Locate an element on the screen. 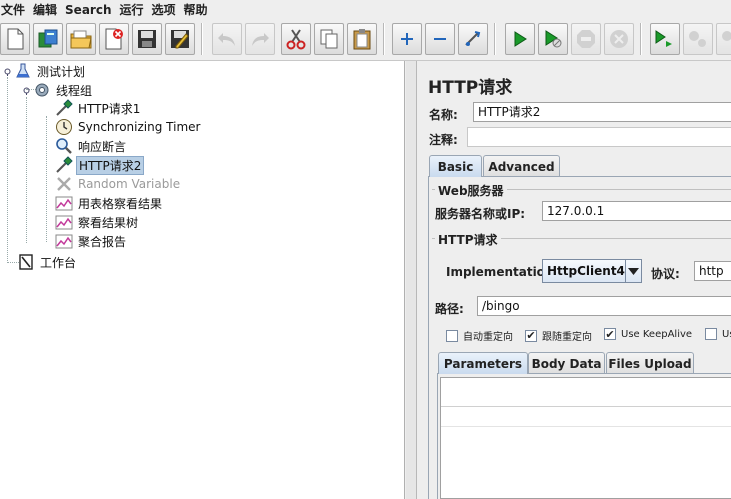  implementation-value: HttpClient4 is located at coordinates (586, 271).